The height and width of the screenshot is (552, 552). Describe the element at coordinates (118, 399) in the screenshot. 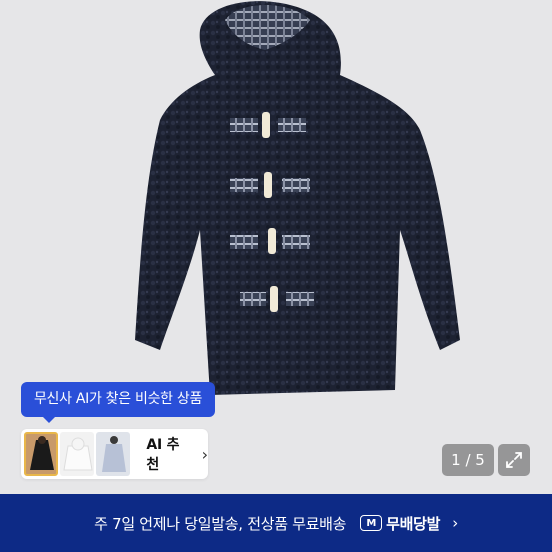

I see `tooltip-text: 무신사 AI가 찾은 비슷한 상품` at that location.